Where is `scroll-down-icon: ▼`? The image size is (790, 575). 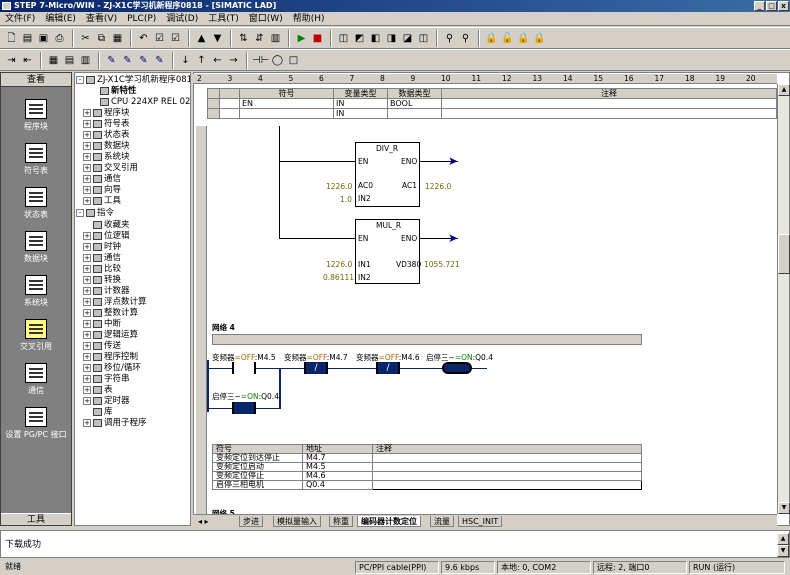 scroll-down-icon: ▼ is located at coordinates (784, 508).